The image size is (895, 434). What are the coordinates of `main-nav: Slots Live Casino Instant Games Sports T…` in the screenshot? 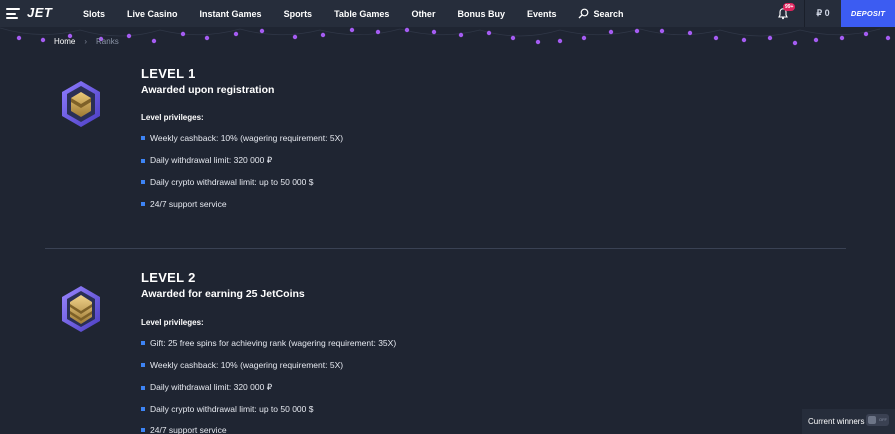 It's located at (353, 13).